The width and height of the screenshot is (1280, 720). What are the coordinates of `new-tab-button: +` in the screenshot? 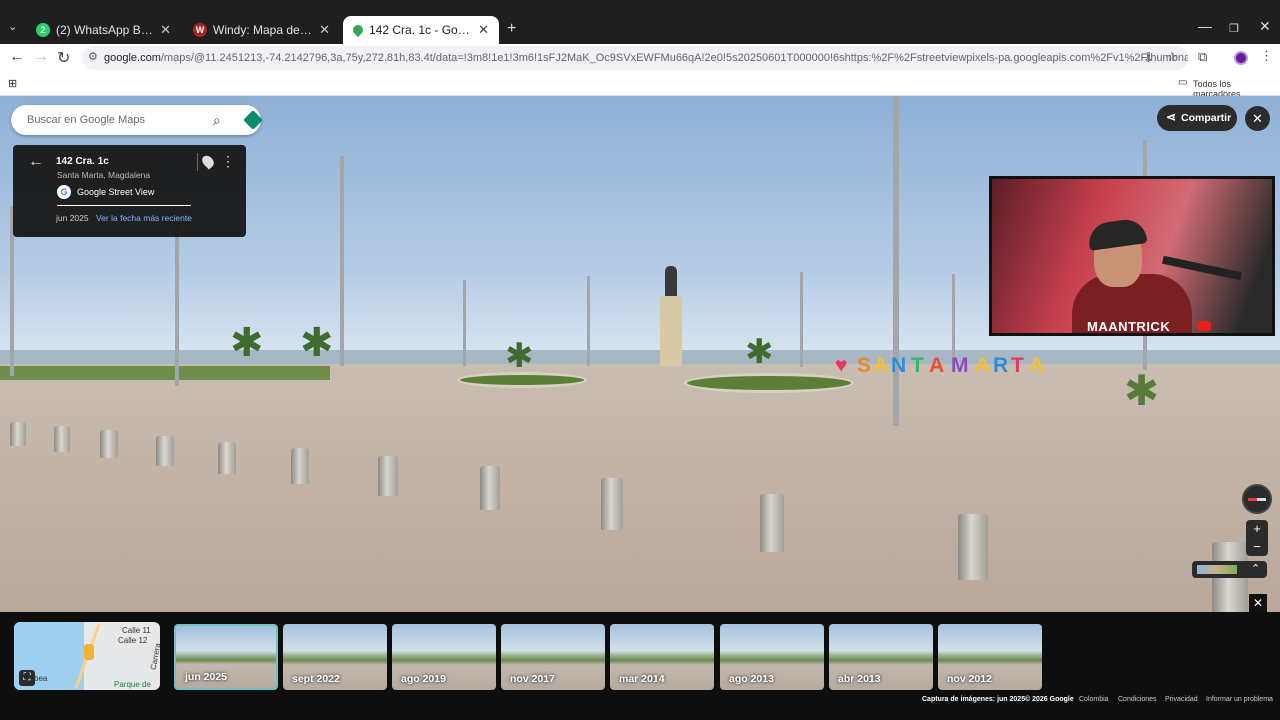 It's located at (511, 29).